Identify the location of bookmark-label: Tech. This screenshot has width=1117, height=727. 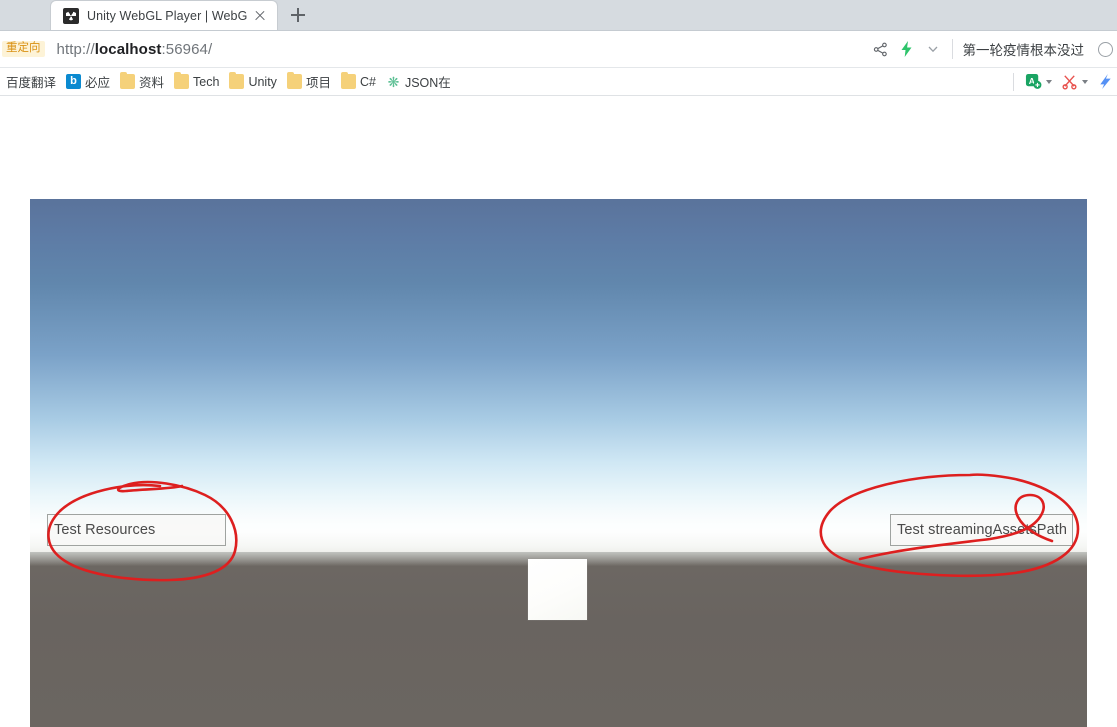
(206, 81).